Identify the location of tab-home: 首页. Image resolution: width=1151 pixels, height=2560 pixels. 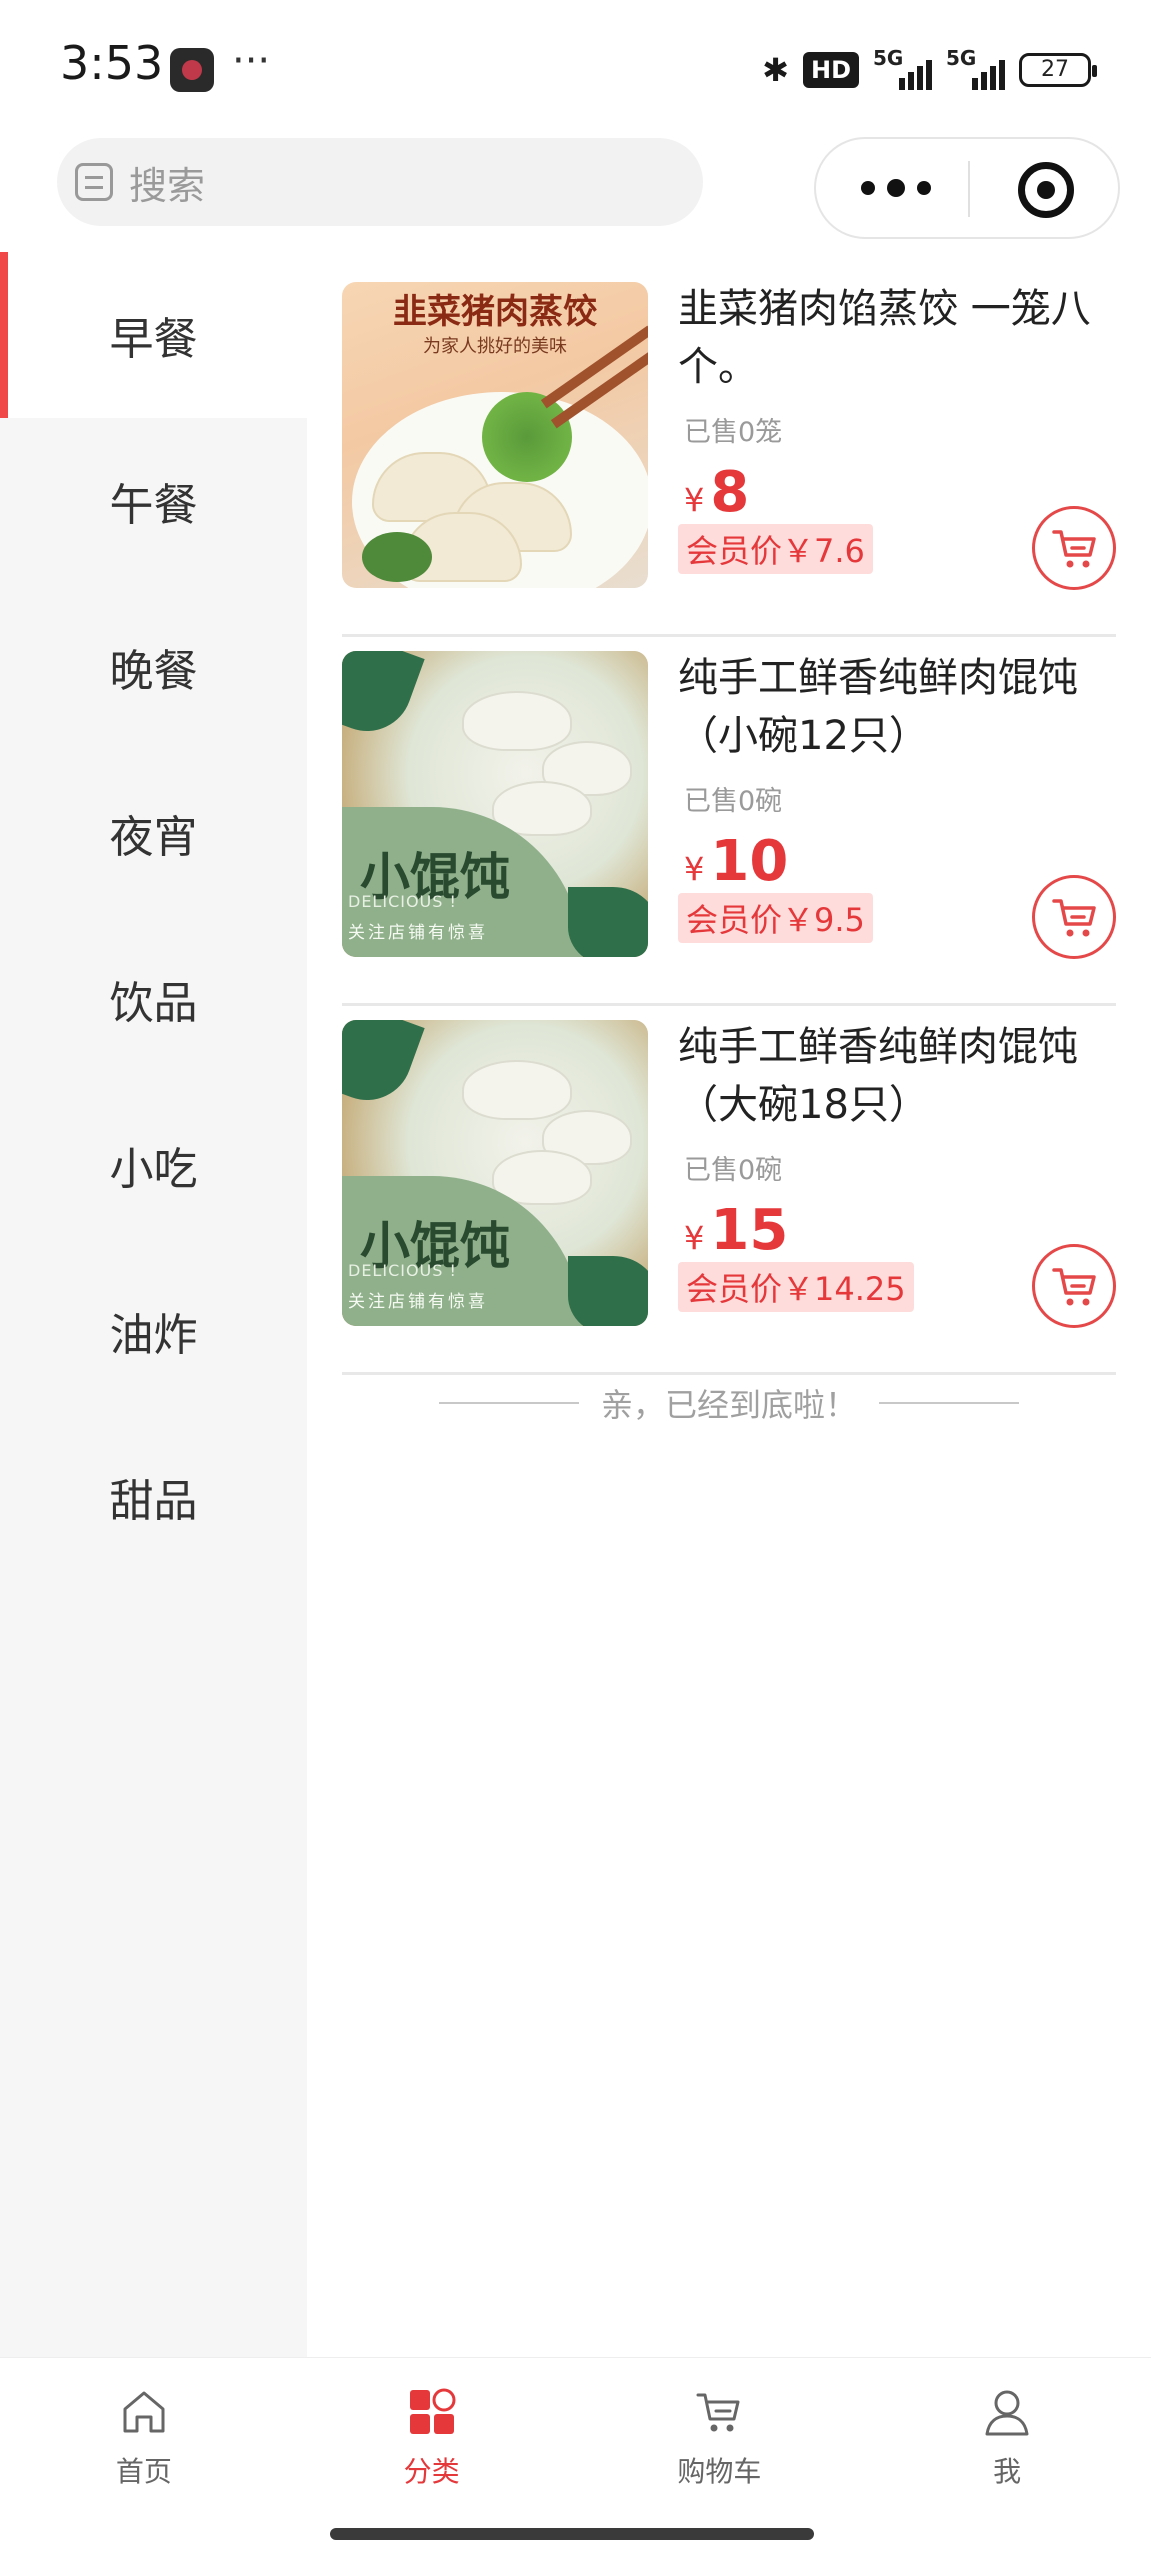
(144, 2432).